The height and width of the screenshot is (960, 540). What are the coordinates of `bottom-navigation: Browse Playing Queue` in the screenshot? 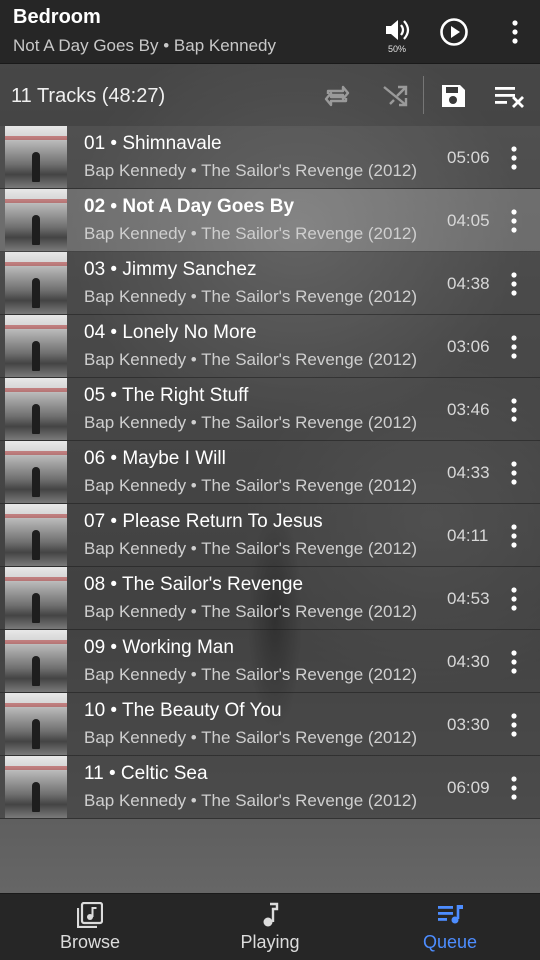 It's located at (270, 926).